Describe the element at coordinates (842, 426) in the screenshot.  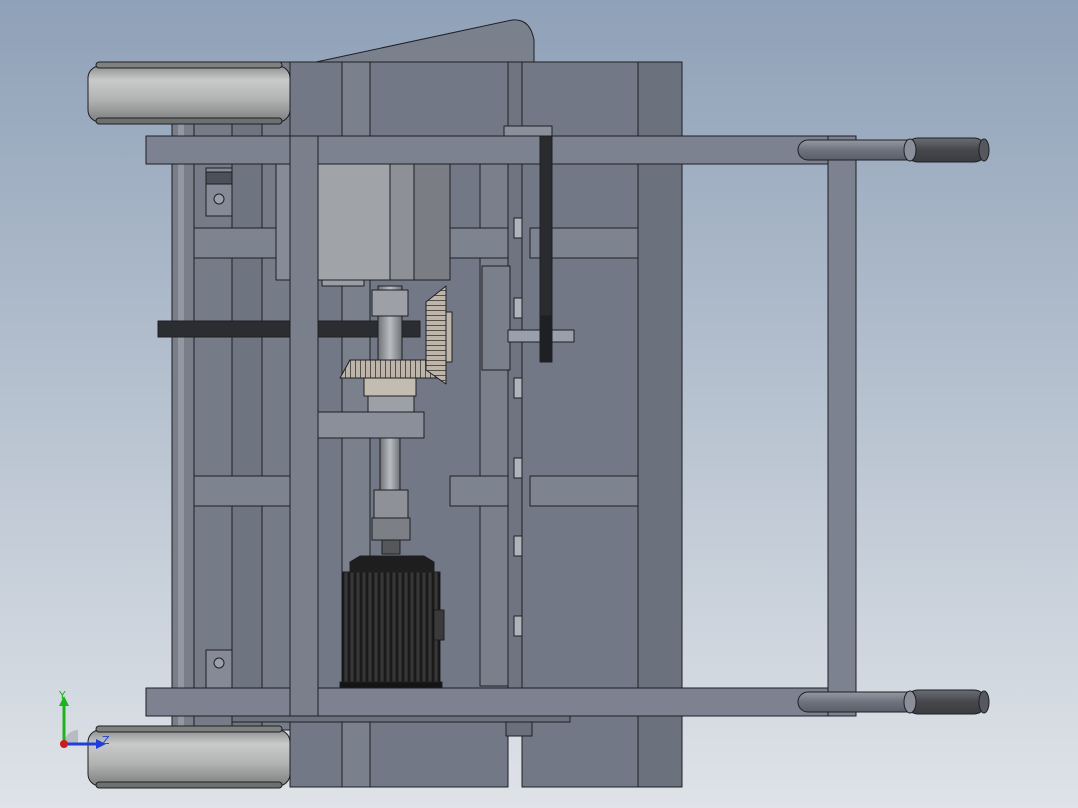
I see `frame-post-right` at that location.